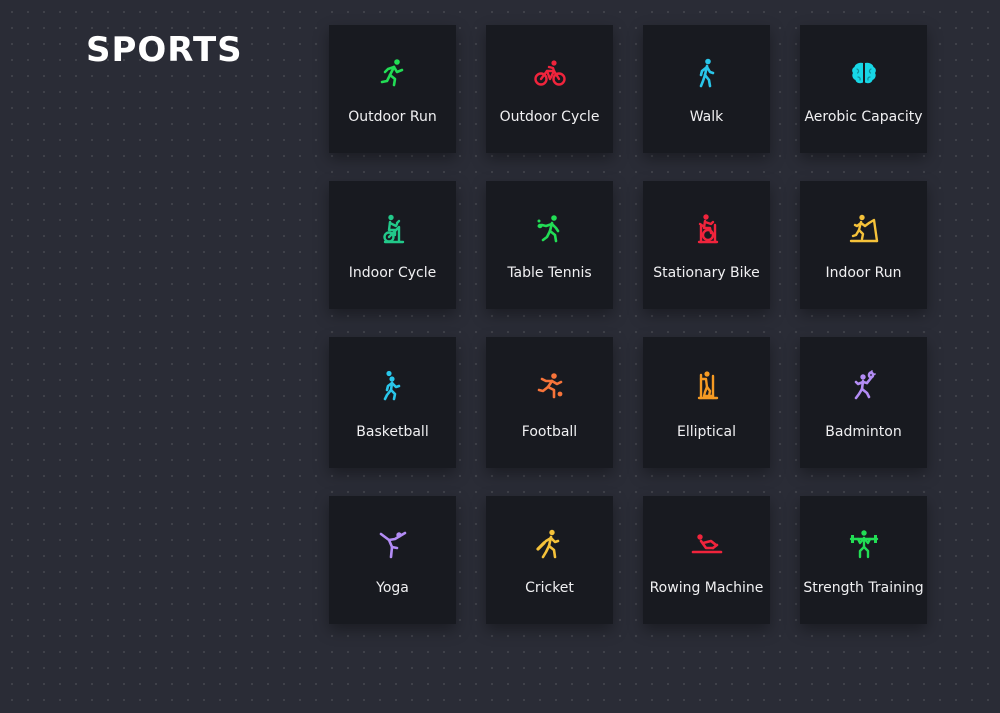  I want to click on sport-tile-rowing-machine: Rowing Machine, so click(706, 560).